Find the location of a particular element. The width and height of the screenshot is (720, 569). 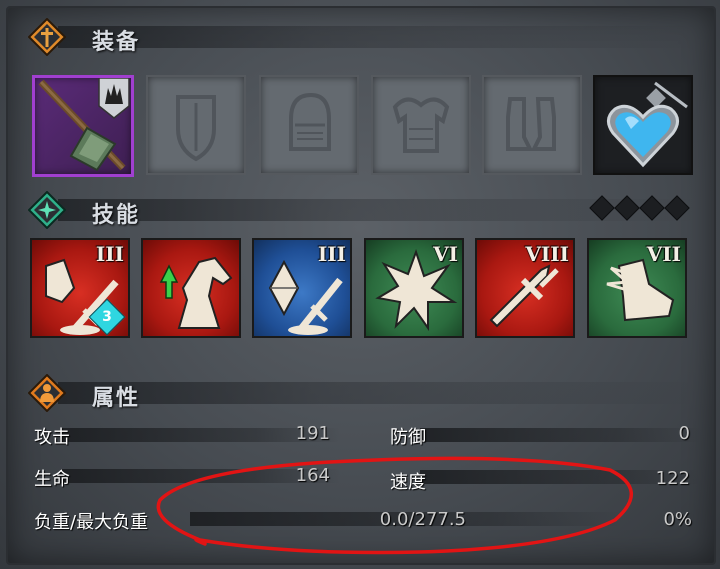

skill-tile-4: VI is located at coordinates (414, 288).